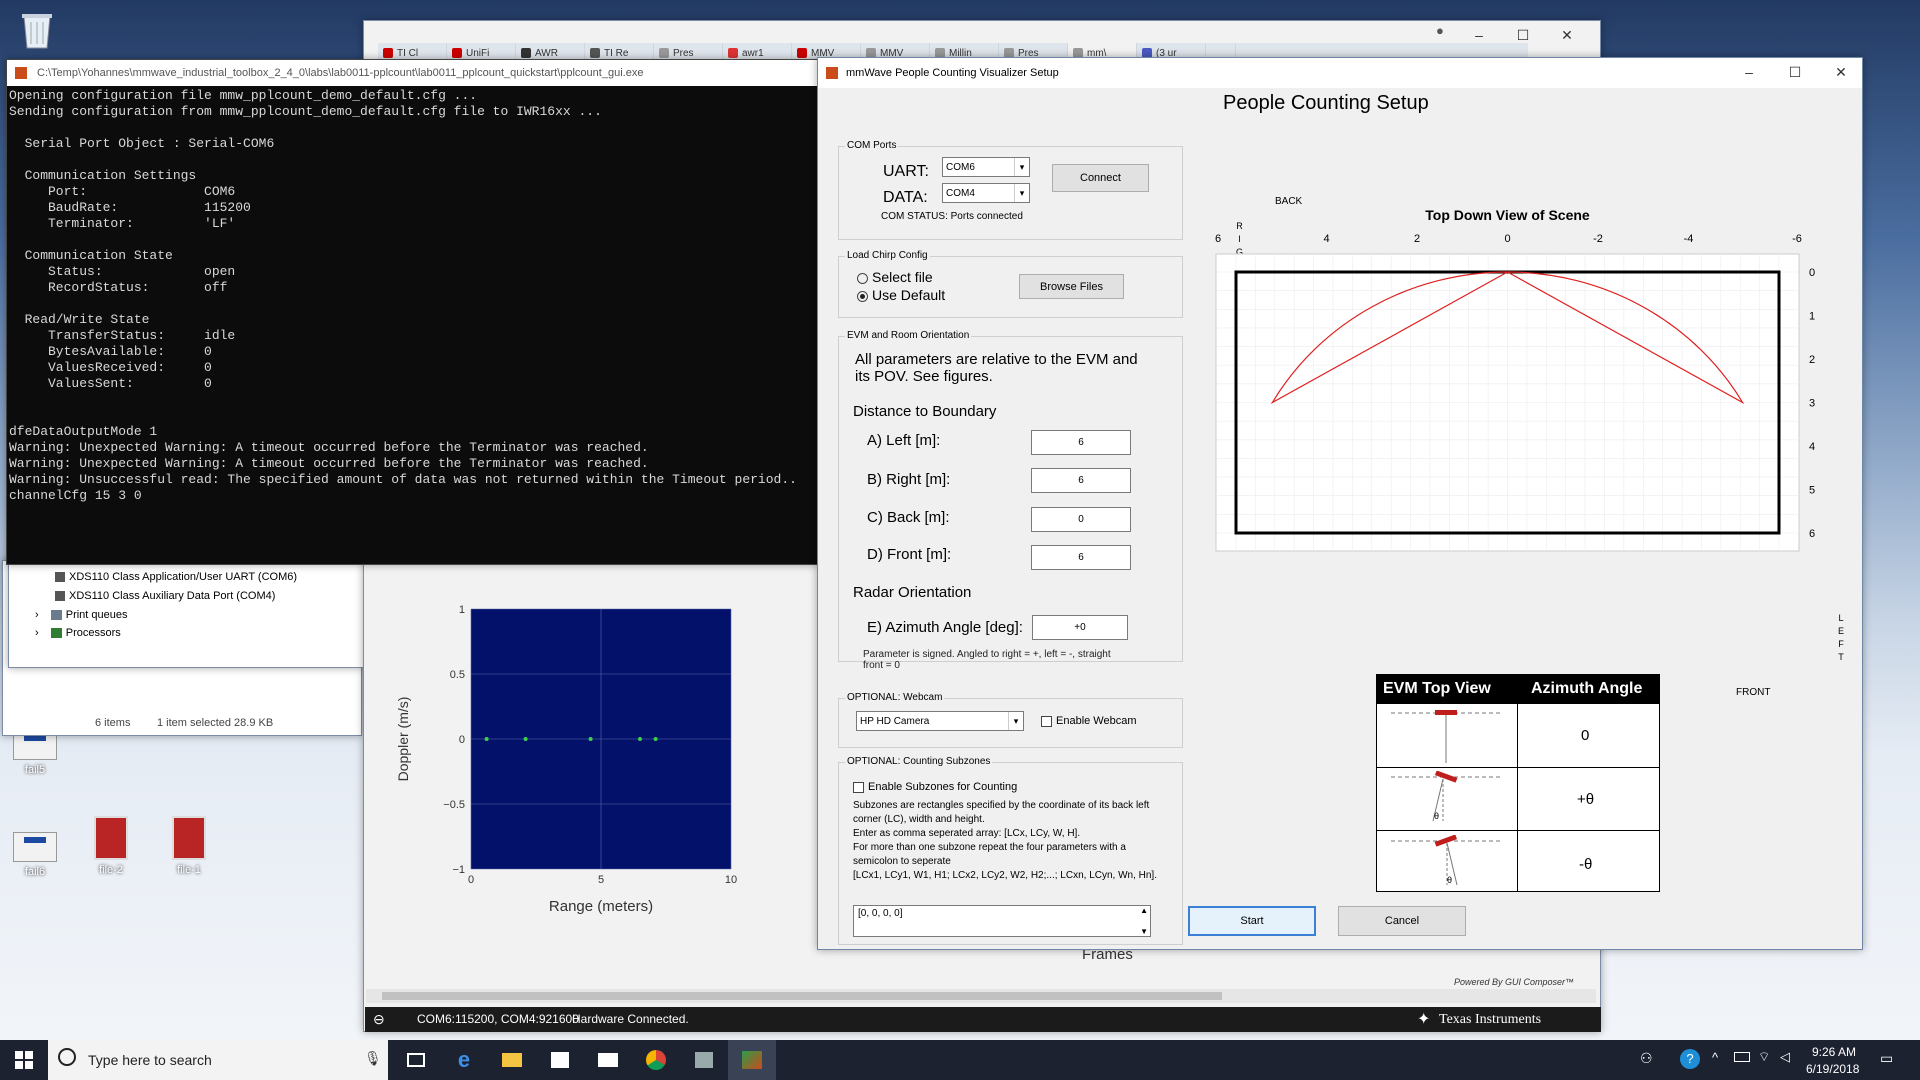 This screenshot has height=1080, width=1920. I want to click on data-select: COM4 ▾, so click(986, 193).